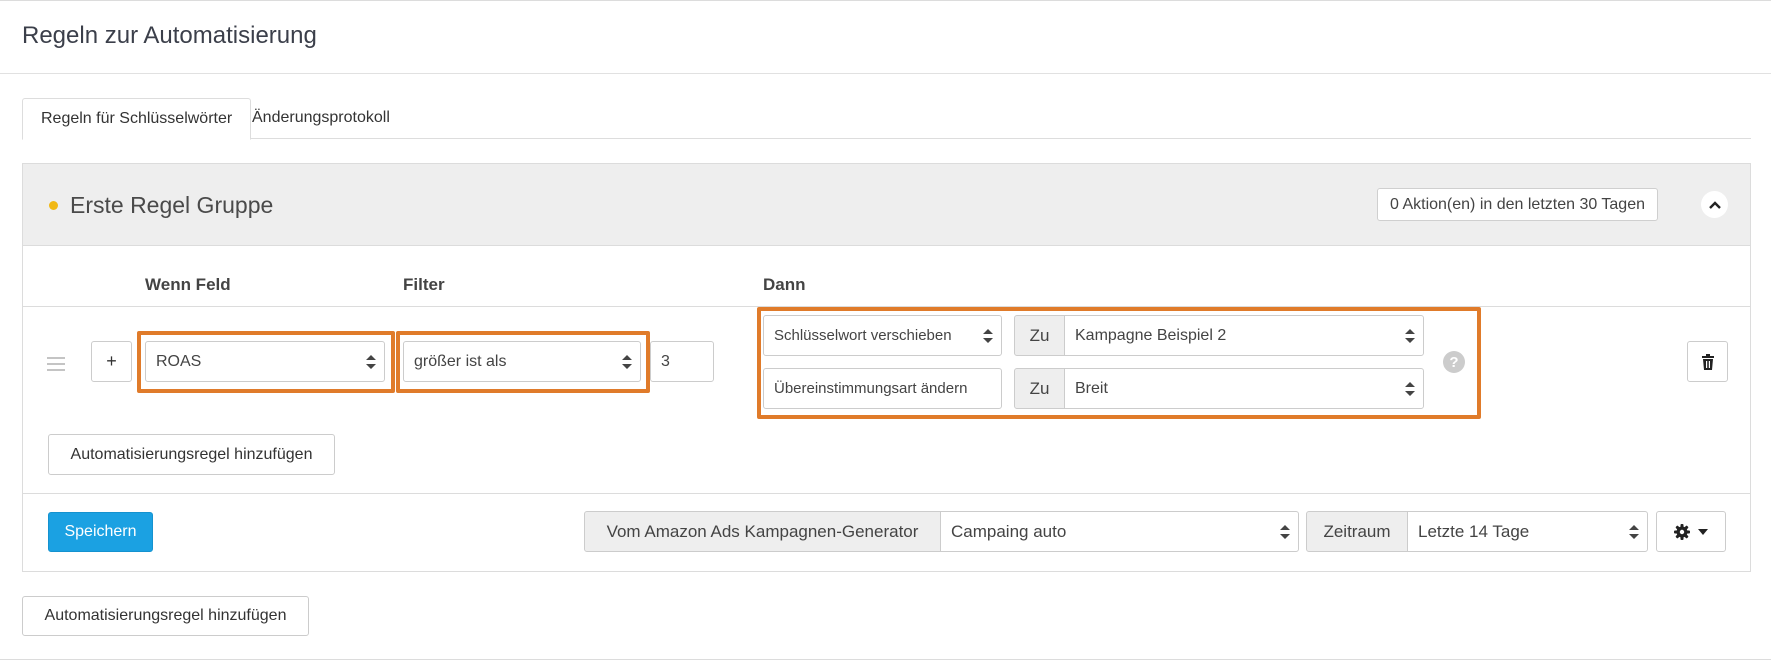 This screenshot has width=1771, height=662. I want to click on delete-rule-button, so click(1707, 361).